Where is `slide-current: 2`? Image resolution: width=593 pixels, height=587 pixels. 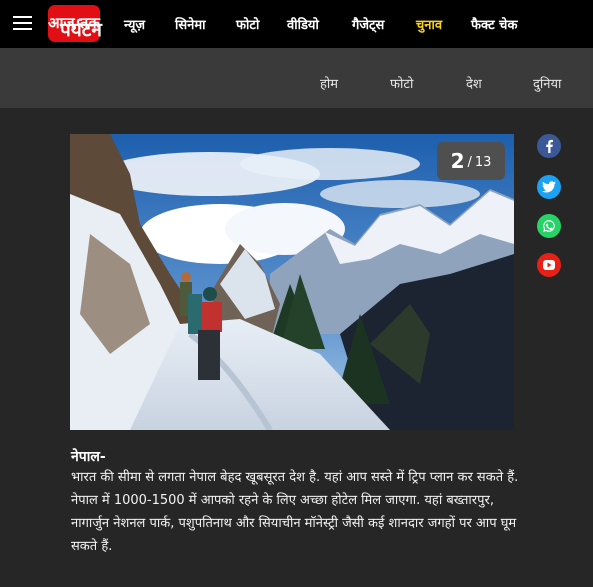 slide-current: 2 is located at coordinates (457, 161).